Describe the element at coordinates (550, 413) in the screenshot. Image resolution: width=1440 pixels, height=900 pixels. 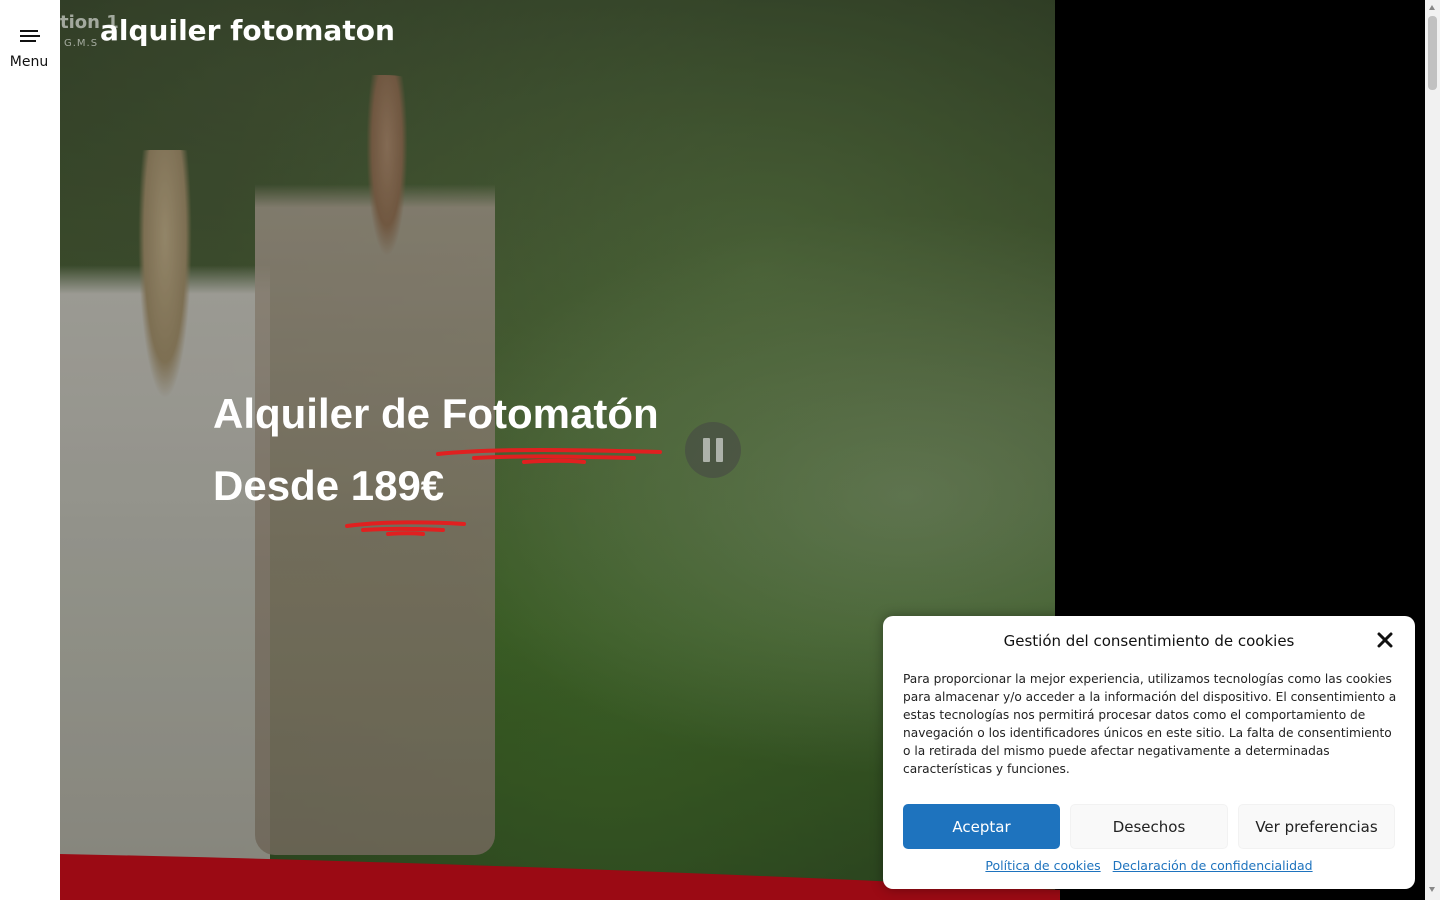
I see `headline-highlight-text-1: Fotomatón` at that location.